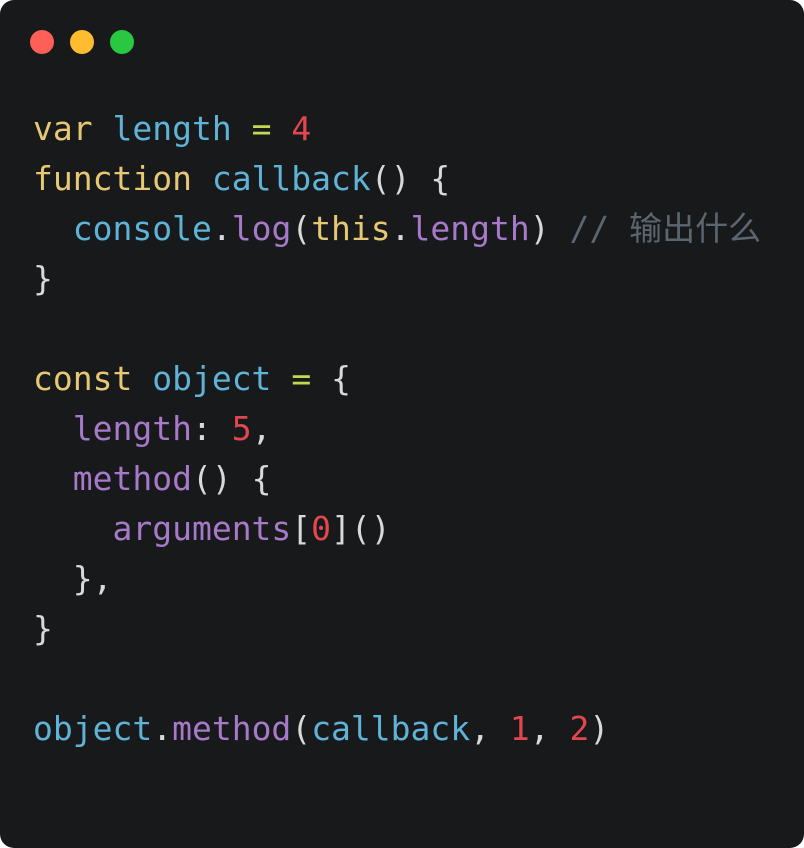  Describe the element at coordinates (402, 42) in the screenshot. I see `window-titlebar` at that location.